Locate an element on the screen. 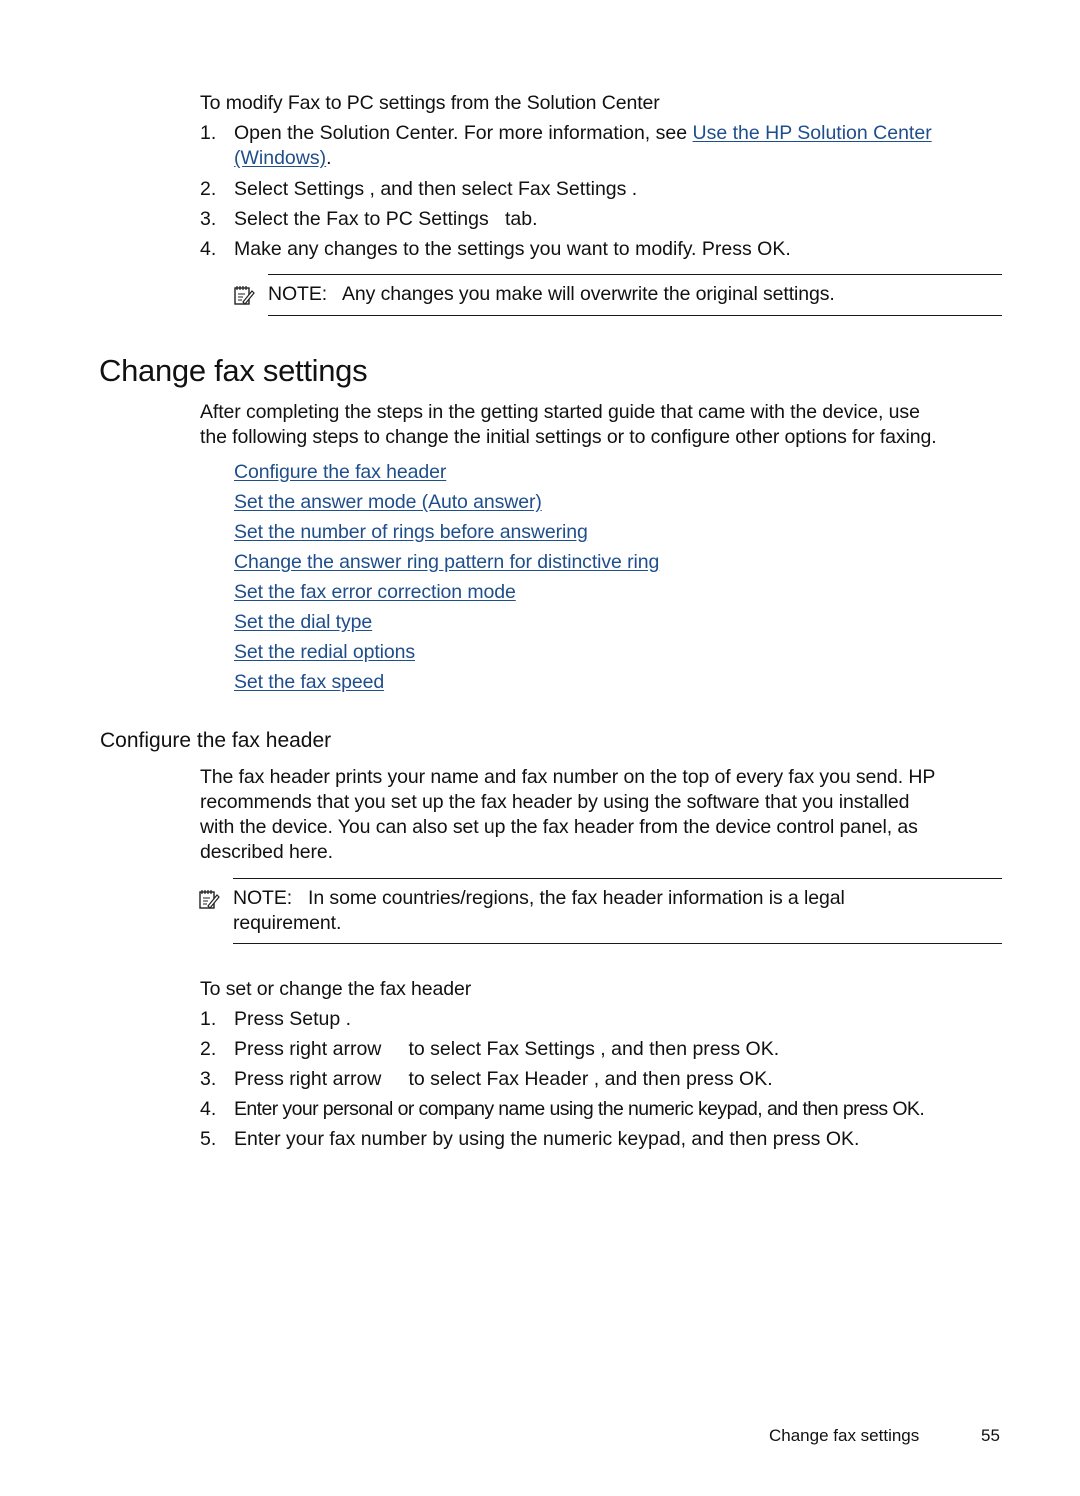 This screenshot has height=1496, width=1080. paragraph-line: described here. is located at coordinates (266, 852).